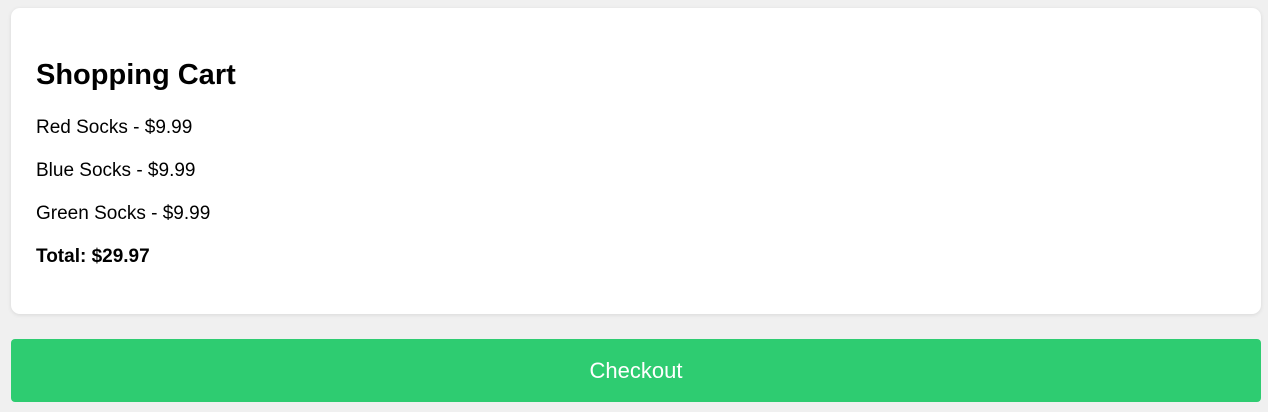  I want to click on cart-total: Total: $29.97, so click(93, 256).